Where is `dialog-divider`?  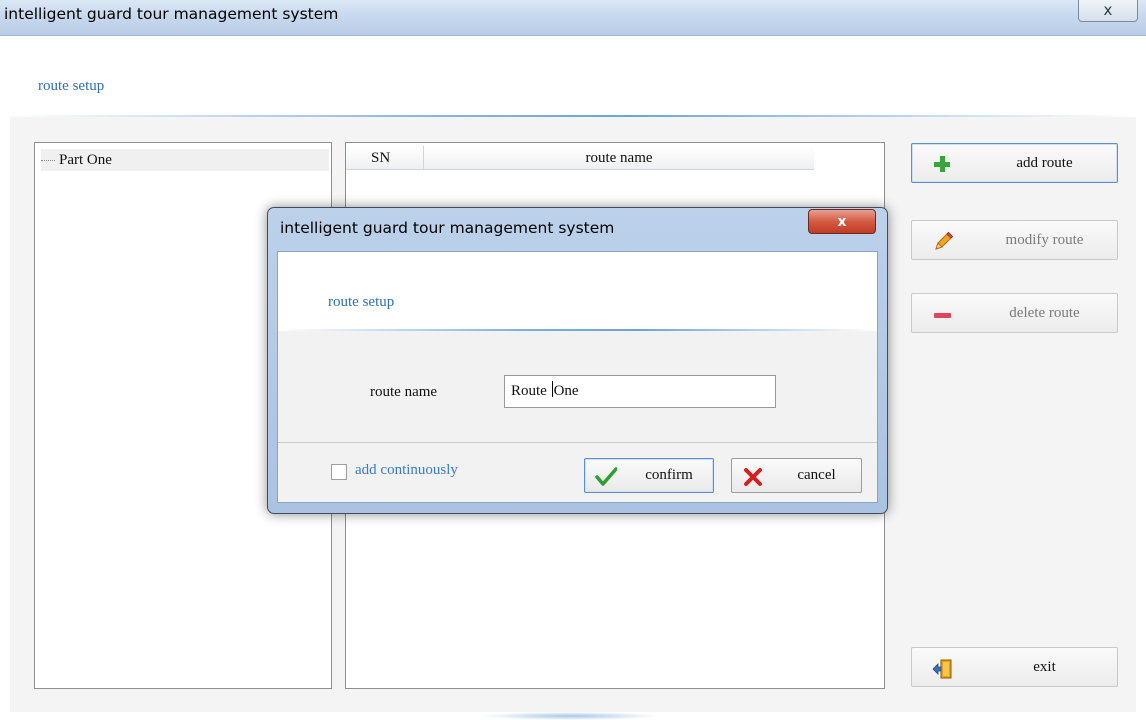 dialog-divider is located at coordinates (577, 442).